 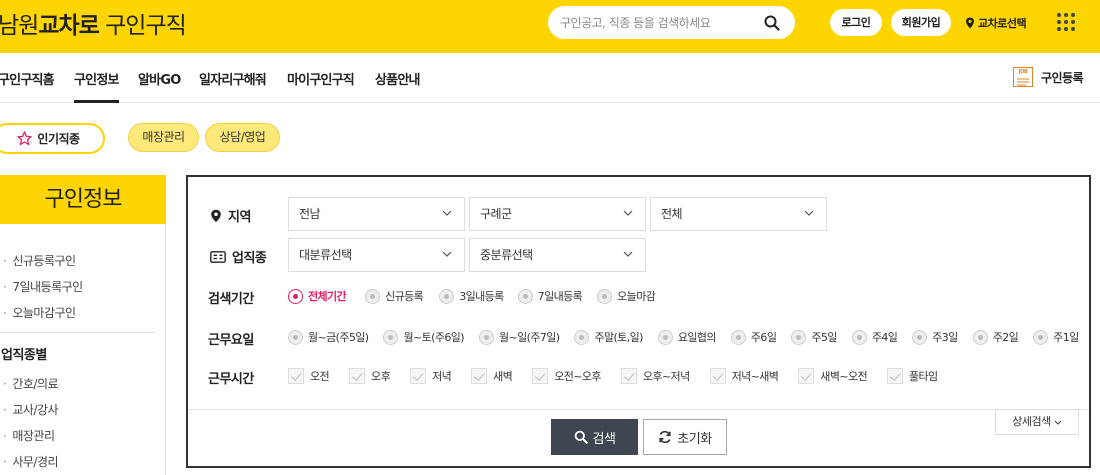 I want to click on worktime-options: 오전 오후 저녁 새벽 오전~오후 오후~저녁 저녁~새벽 새벽~오전 풀타임, so click(x=613, y=376).